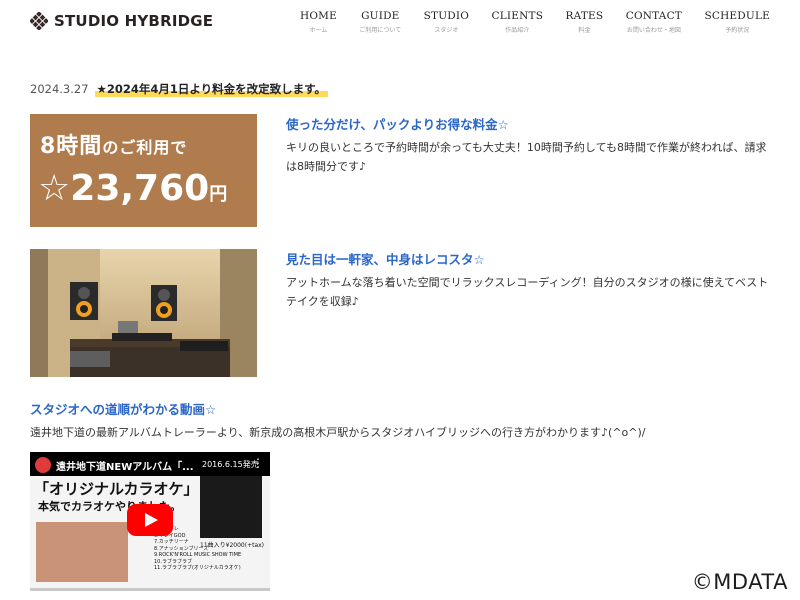 The height and width of the screenshot is (600, 800). Describe the element at coordinates (258, 463) in the screenshot. I see `more-options-icon: ⋮` at that location.